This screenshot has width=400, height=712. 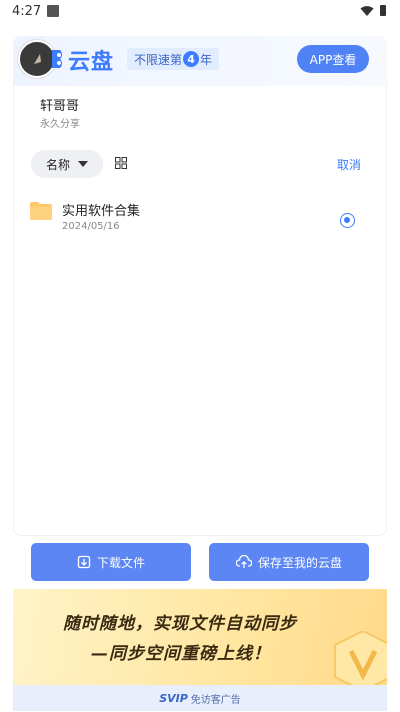 What do you see at coordinates (333, 59) in the screenshot?
I see `app-view-button: APP查看` at bounding box center [333, 59].